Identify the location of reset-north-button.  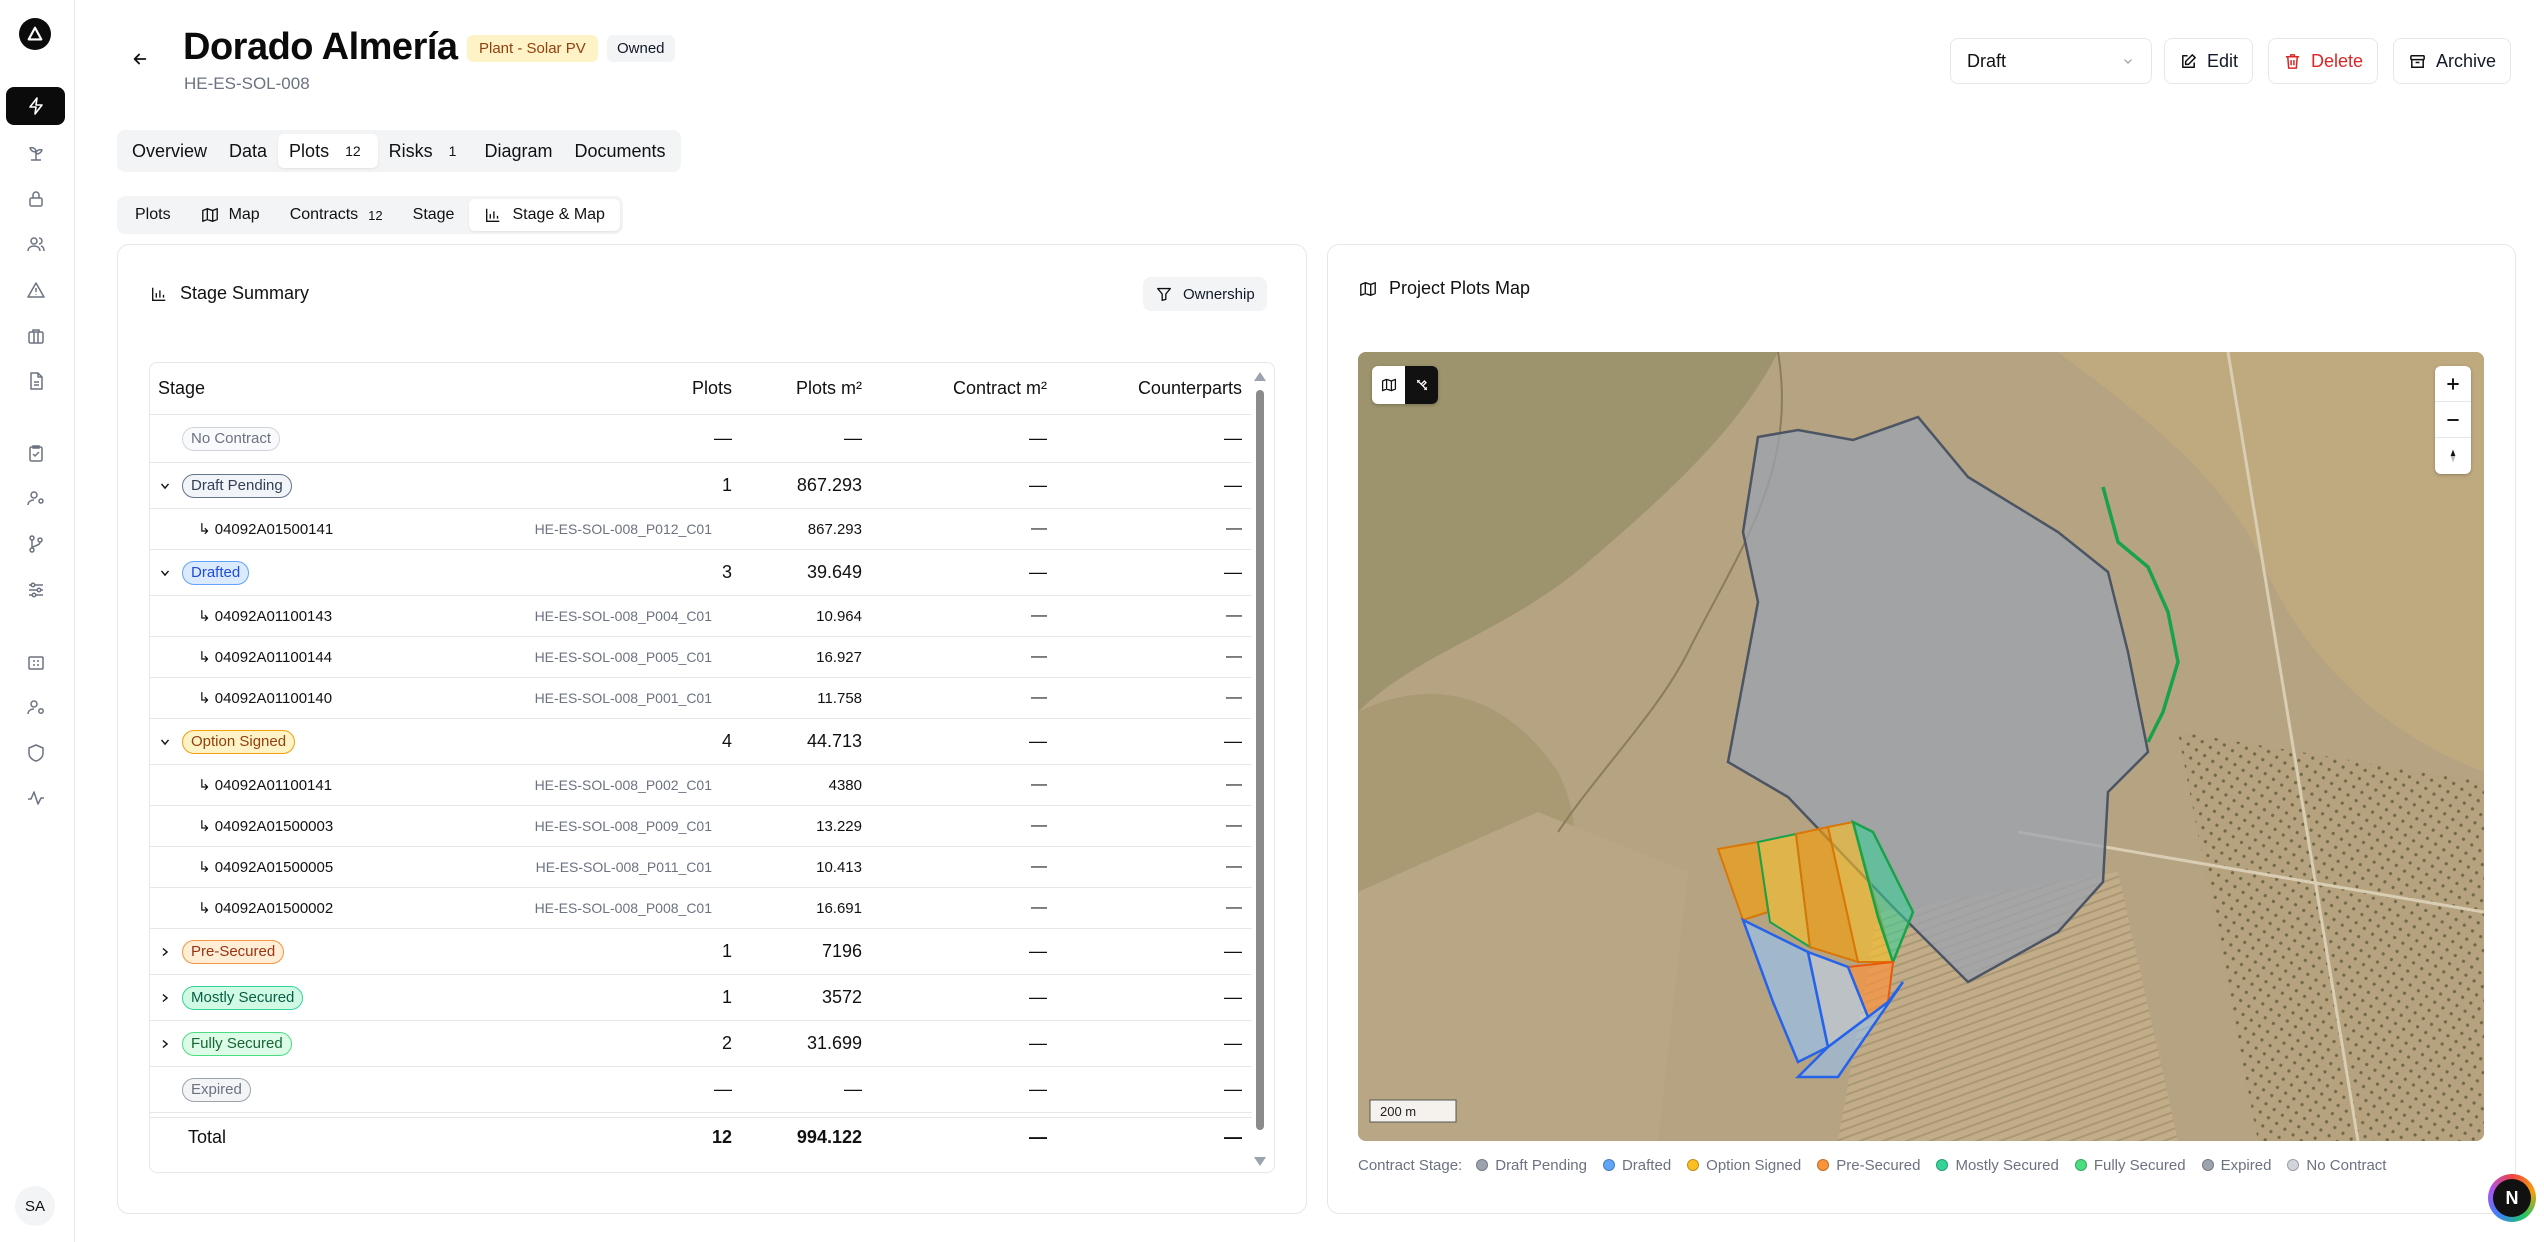
(2453, 456).